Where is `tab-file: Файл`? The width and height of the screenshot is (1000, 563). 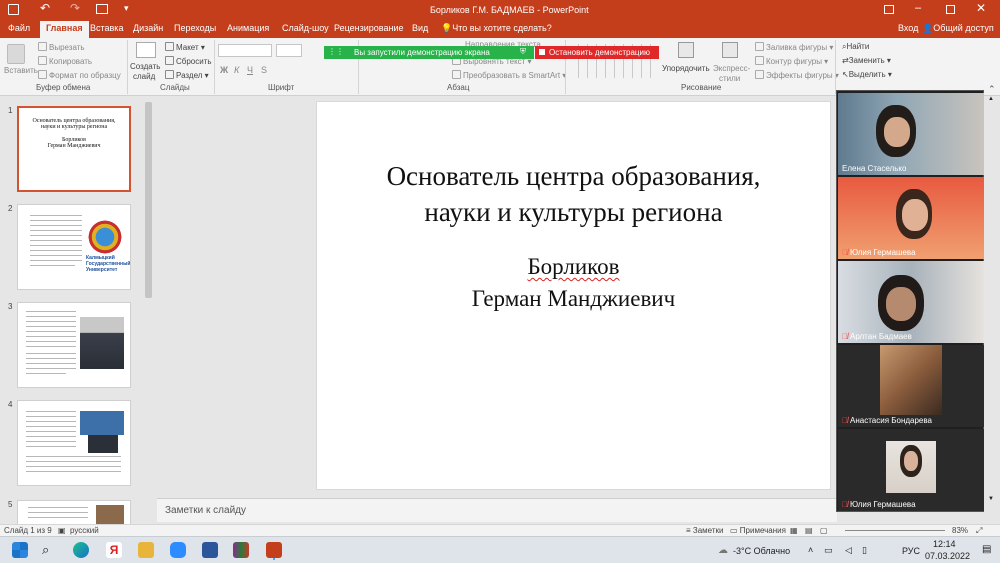
tab-file: Файл is located at coordinates (19, 28).